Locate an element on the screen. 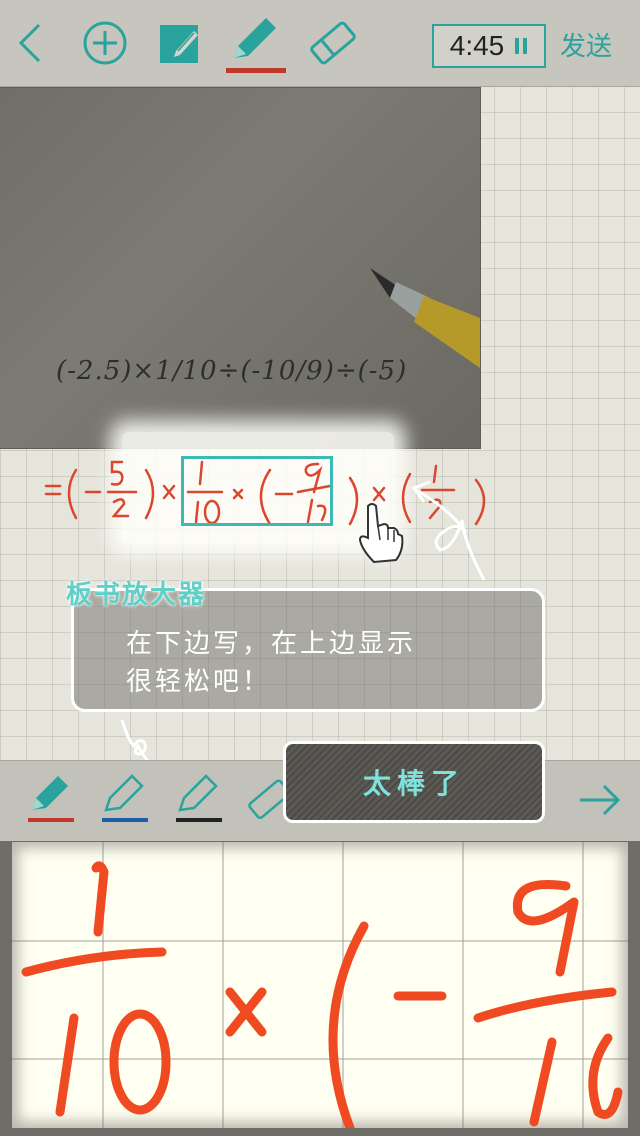 This screenshot has height=1136, width=640. timer: 4:45 is located at coordinates (489, 46).